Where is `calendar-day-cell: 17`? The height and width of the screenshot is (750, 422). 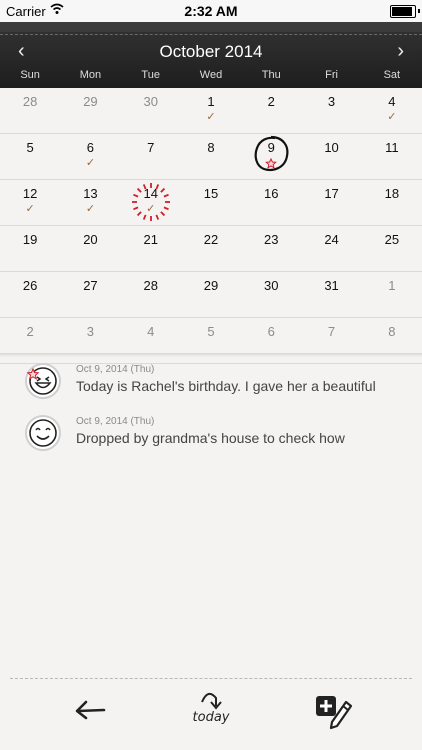
calendar-day-cell: 17 is located at coordinates (331, 202).